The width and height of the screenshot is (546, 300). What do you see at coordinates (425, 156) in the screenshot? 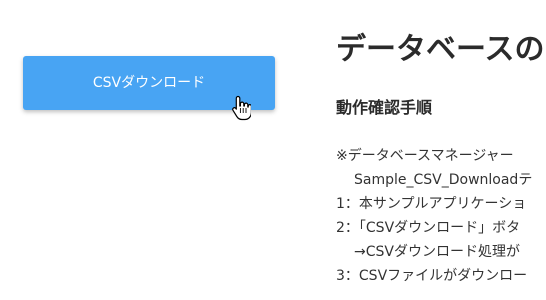
I see `note-line: ※データベースマネージャー` at bounding box center [425, 156].